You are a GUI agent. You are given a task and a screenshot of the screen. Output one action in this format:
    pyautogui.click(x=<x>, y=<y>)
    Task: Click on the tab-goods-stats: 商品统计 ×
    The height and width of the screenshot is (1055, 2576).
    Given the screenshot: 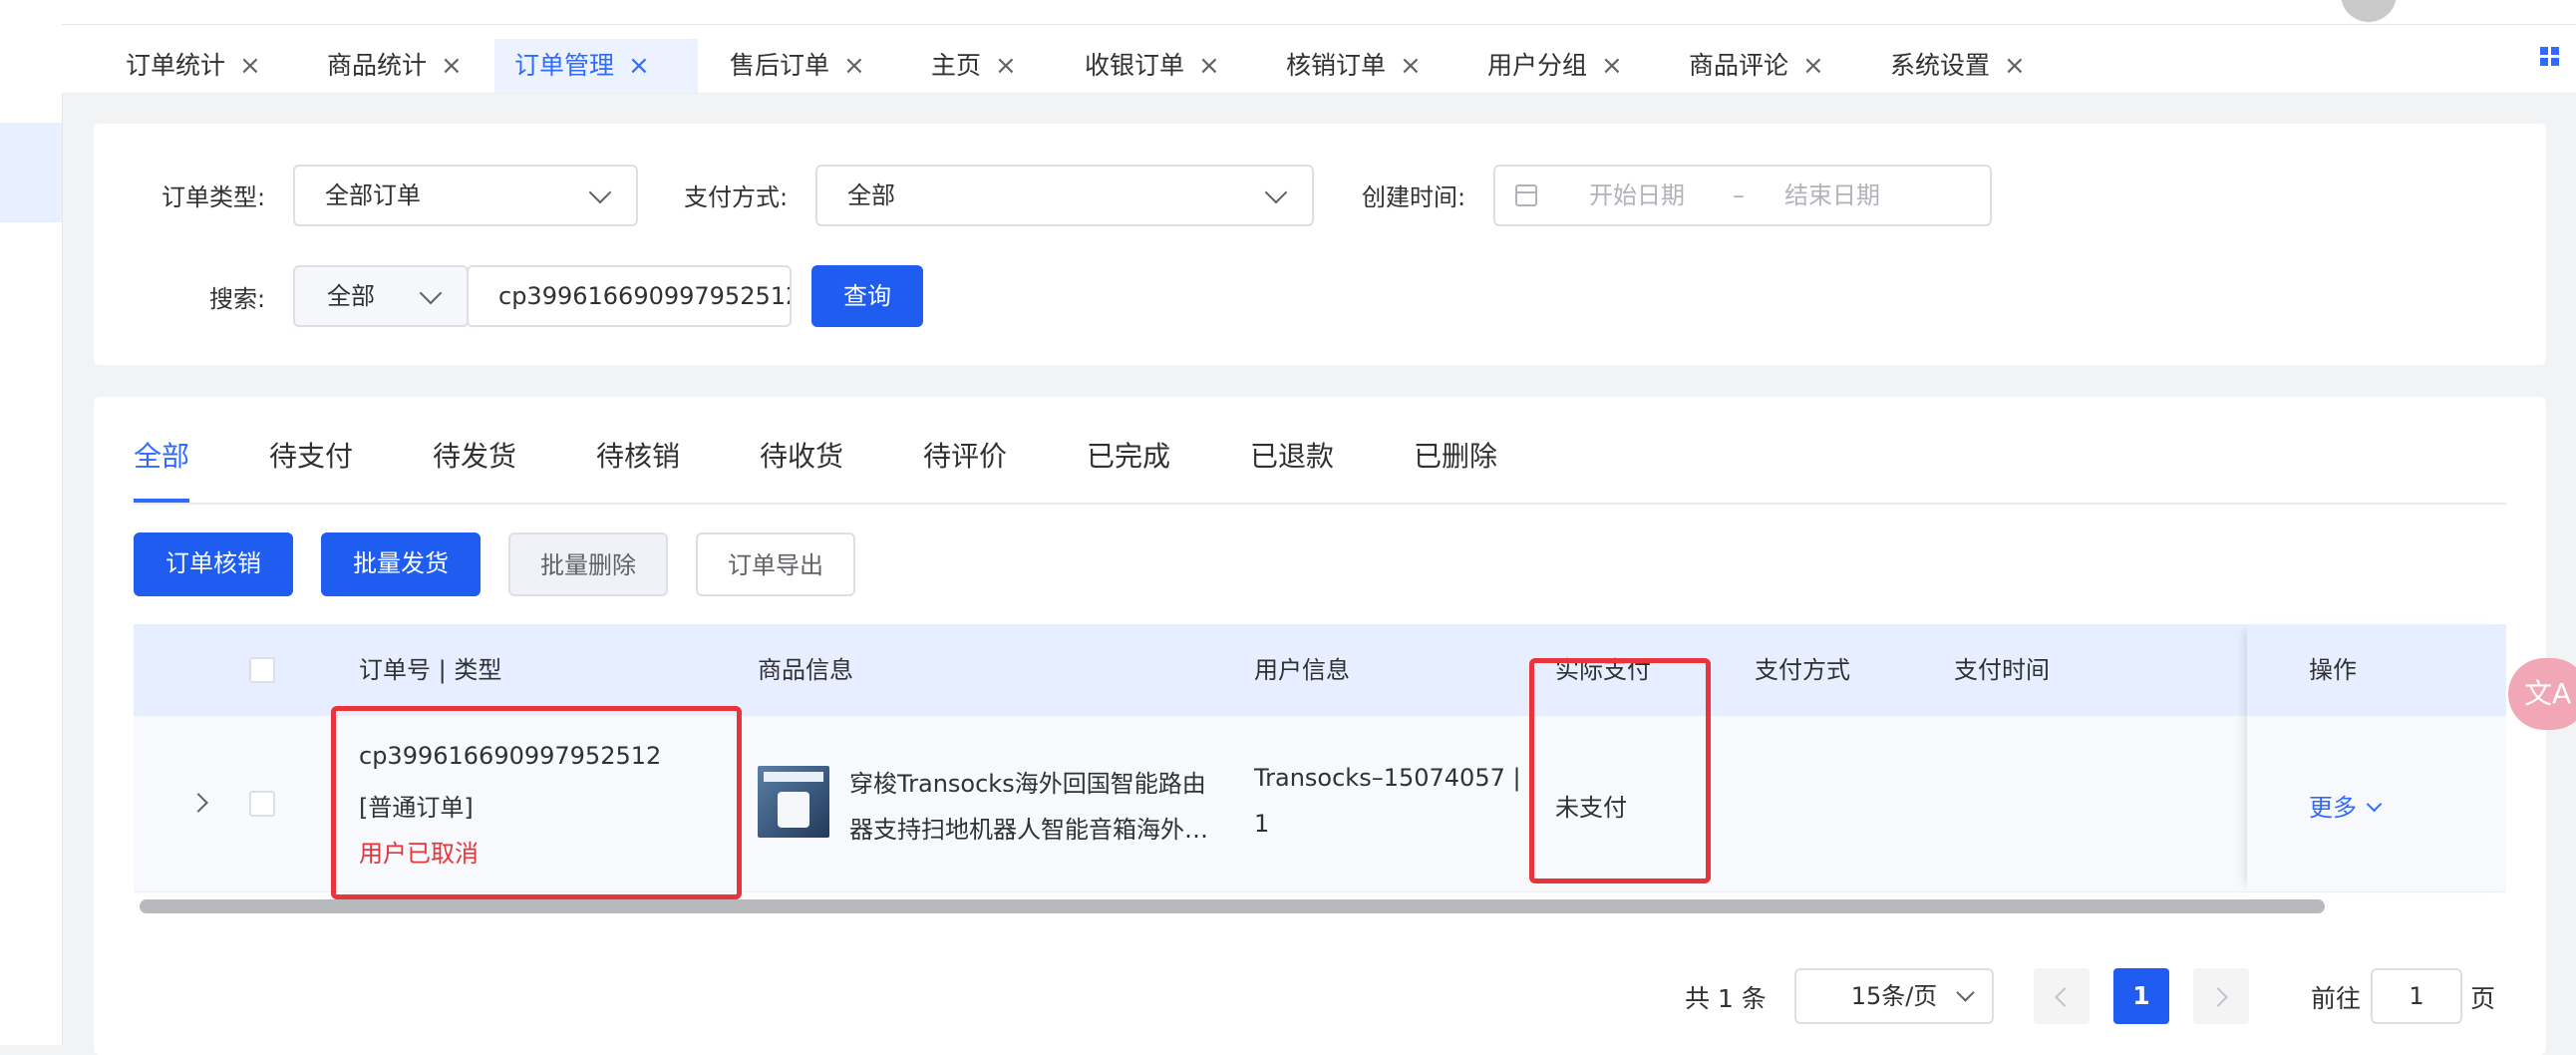 What is the action you would take?
    pyautogui.click(x=395, y=66)
    